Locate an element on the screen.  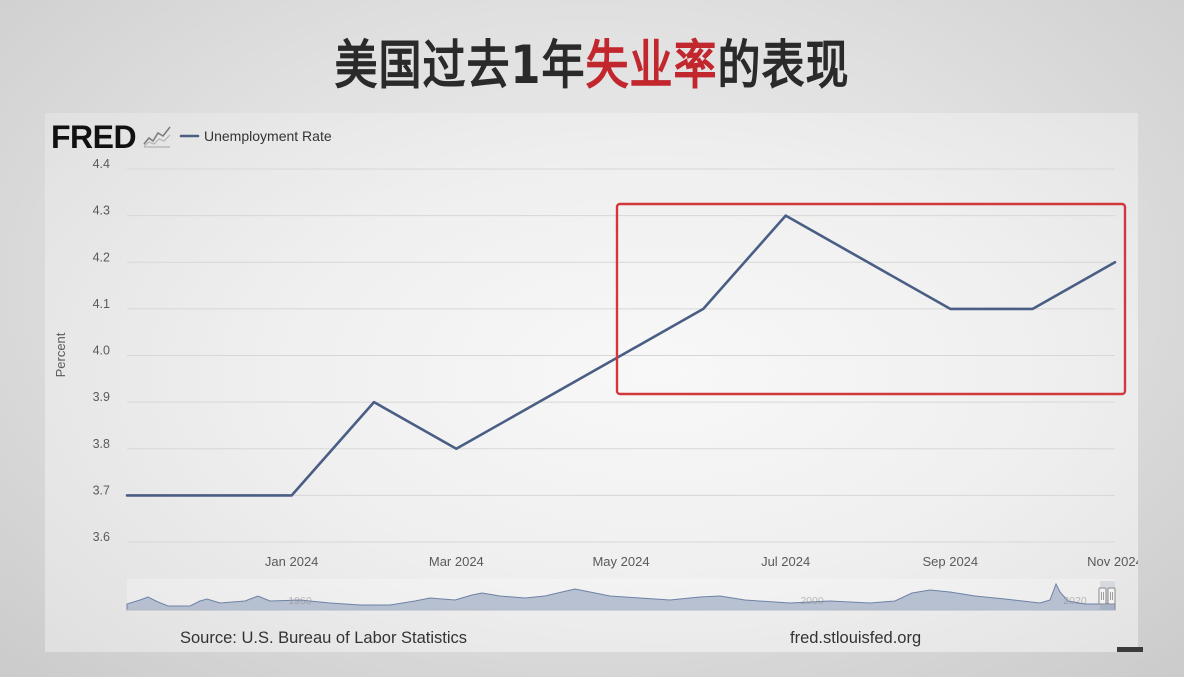
title-prefix: 美国过去1年 is located at coordinates (460, 66).